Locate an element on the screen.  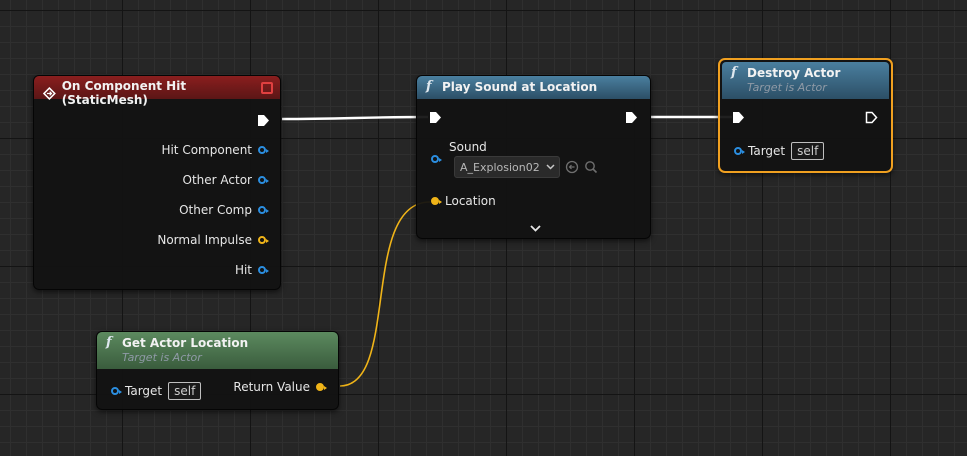
exec-output-pin-unconnected is located at coordinates (871, 117).